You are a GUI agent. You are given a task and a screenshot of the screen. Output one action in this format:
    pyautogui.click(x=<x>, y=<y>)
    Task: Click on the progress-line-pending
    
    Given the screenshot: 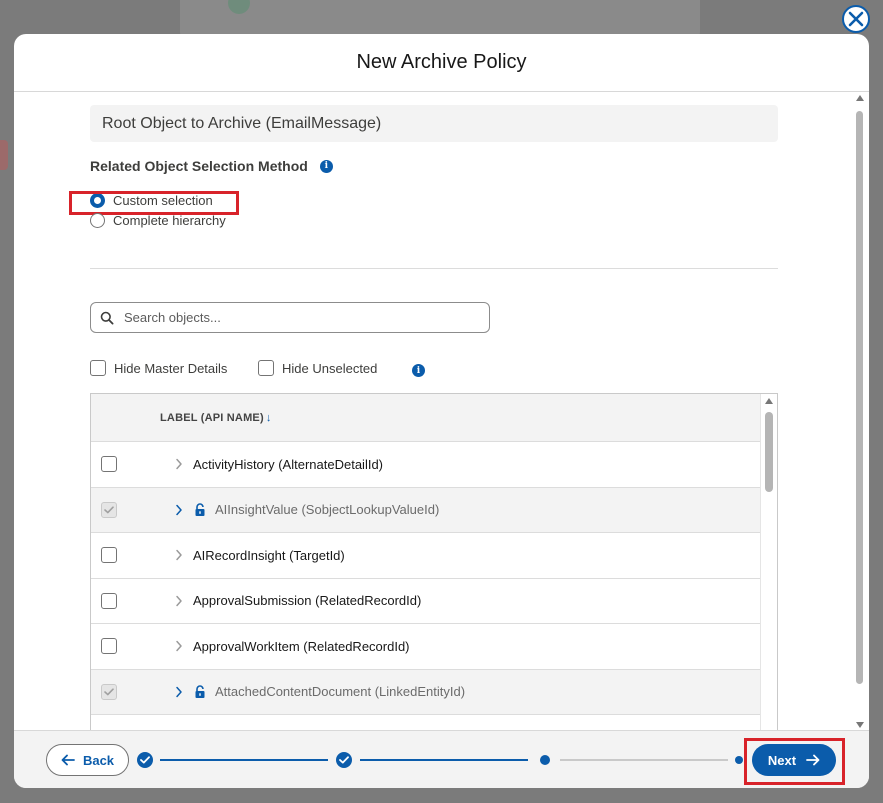 What is the action you would take?
    pyautogui.click(x=644, y=760)
    